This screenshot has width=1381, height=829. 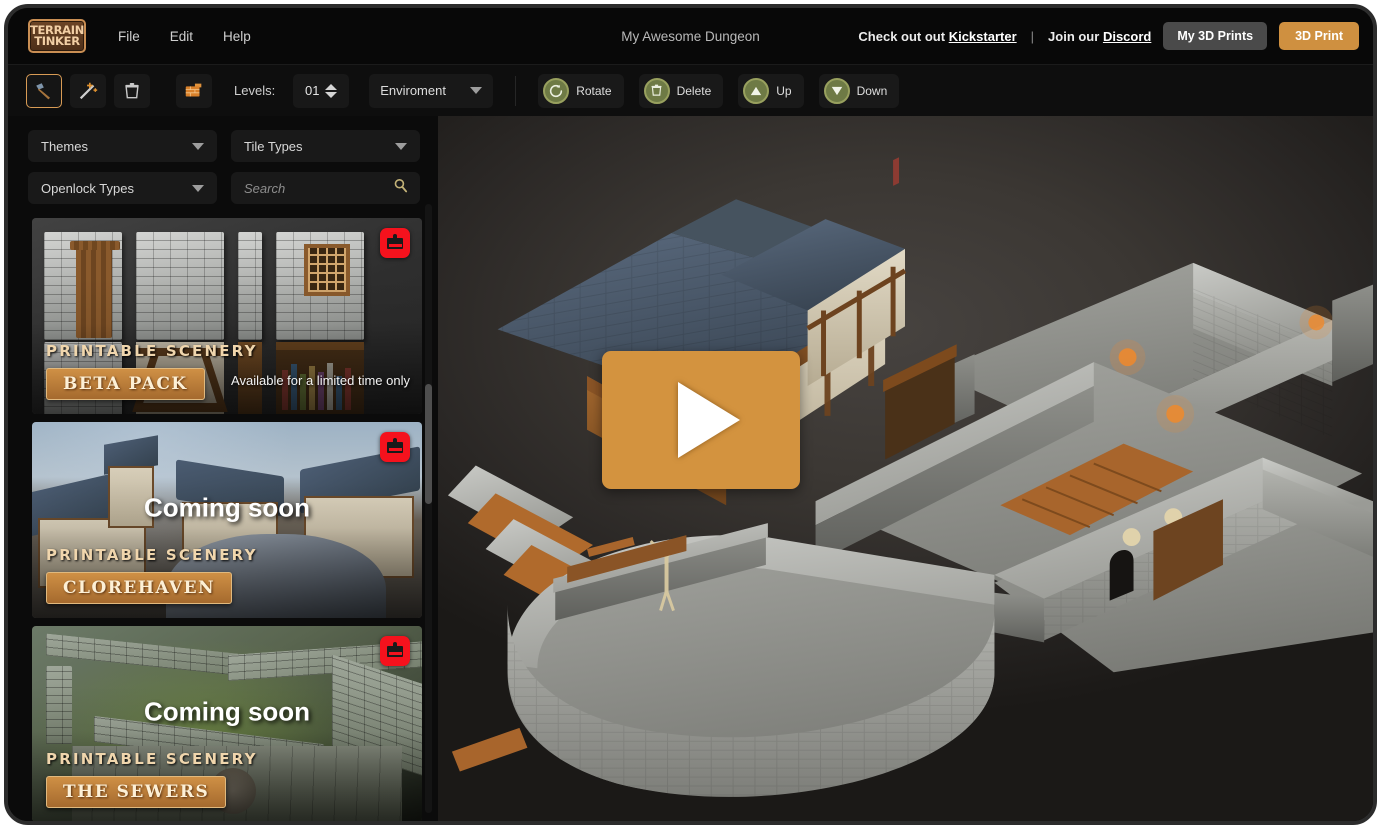 What do you see at coordinates (87, 188) in the screenshot?
I see `openlock-types-dropdown-label: Openlock Types` at bounding box center [87, 188].